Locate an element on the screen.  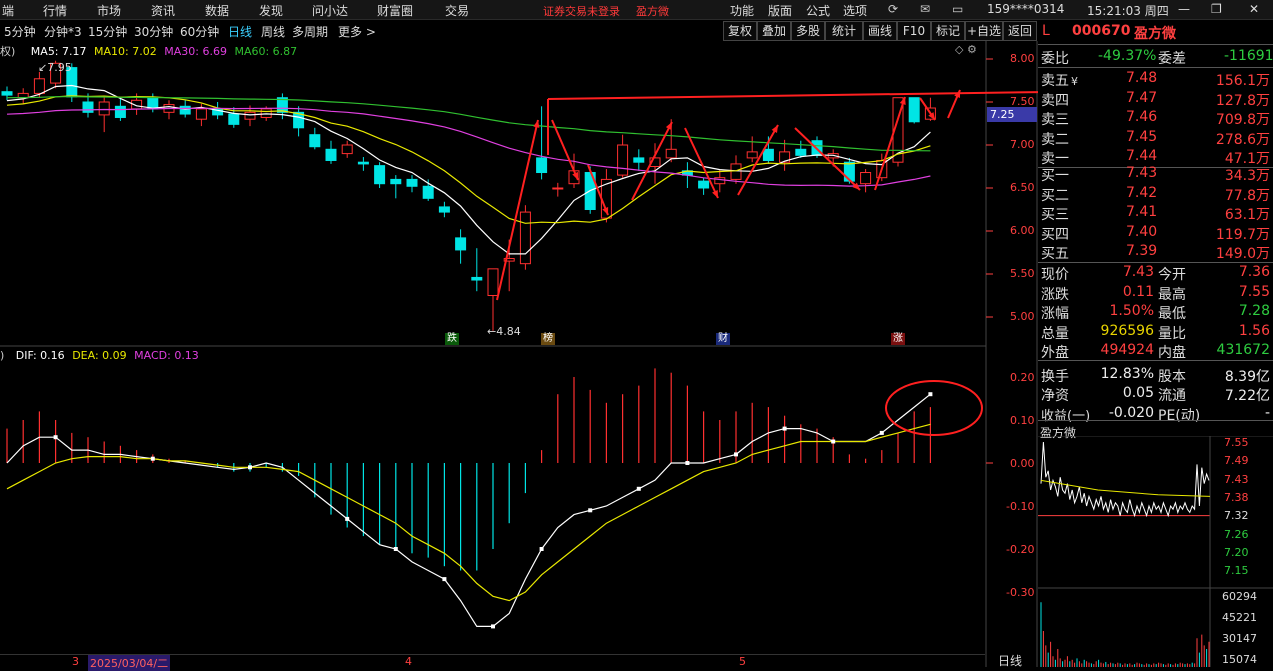
period-tab: 15分钟 is located at coordinates (107, 31).